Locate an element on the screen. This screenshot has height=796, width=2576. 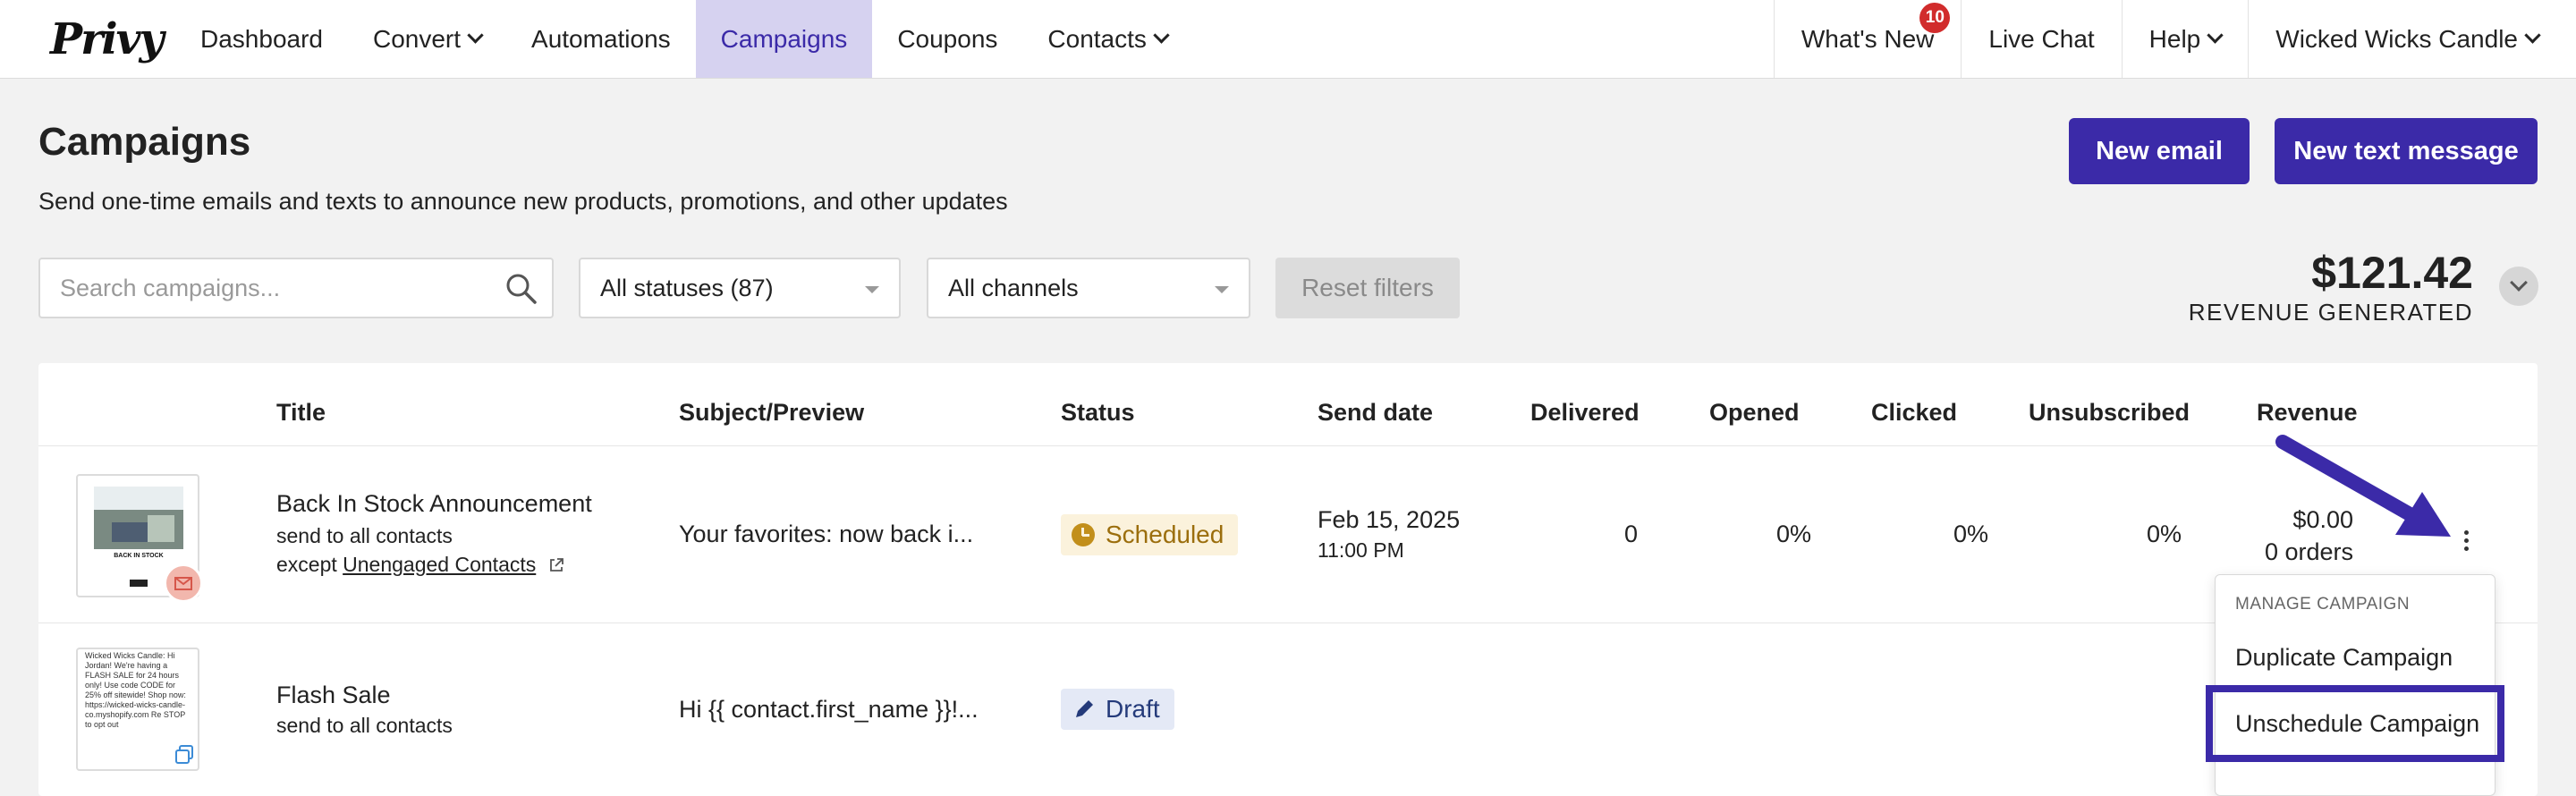
revenue-amount: $121.42 is located at coordinates (2392, 273).